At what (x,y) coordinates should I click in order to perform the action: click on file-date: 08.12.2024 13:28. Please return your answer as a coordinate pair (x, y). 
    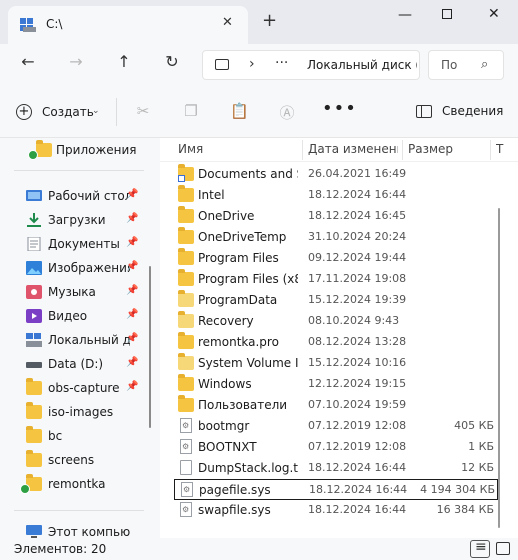
    Looking at the image, I should click on (357, 341).